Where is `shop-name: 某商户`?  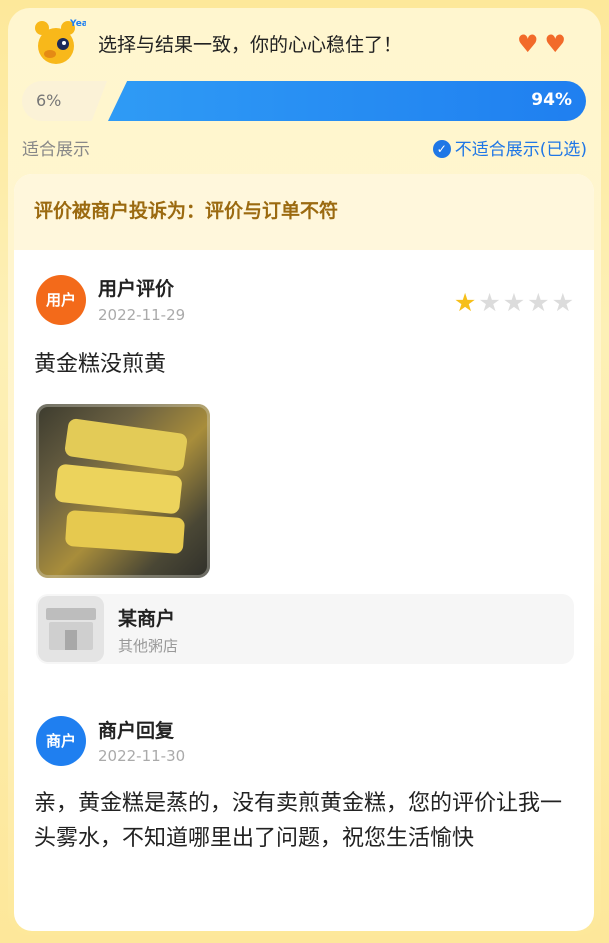
shop-name: 某商户 is located at coordinates (147, 619).